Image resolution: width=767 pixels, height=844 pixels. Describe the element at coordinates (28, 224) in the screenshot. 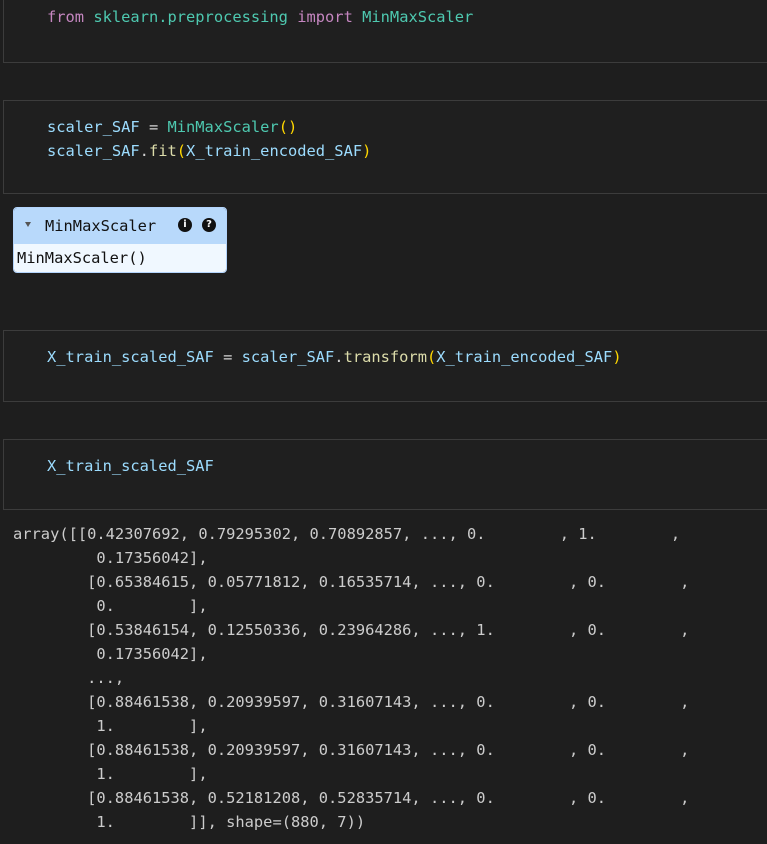

I see `collapse-arrow-icon` at that location.